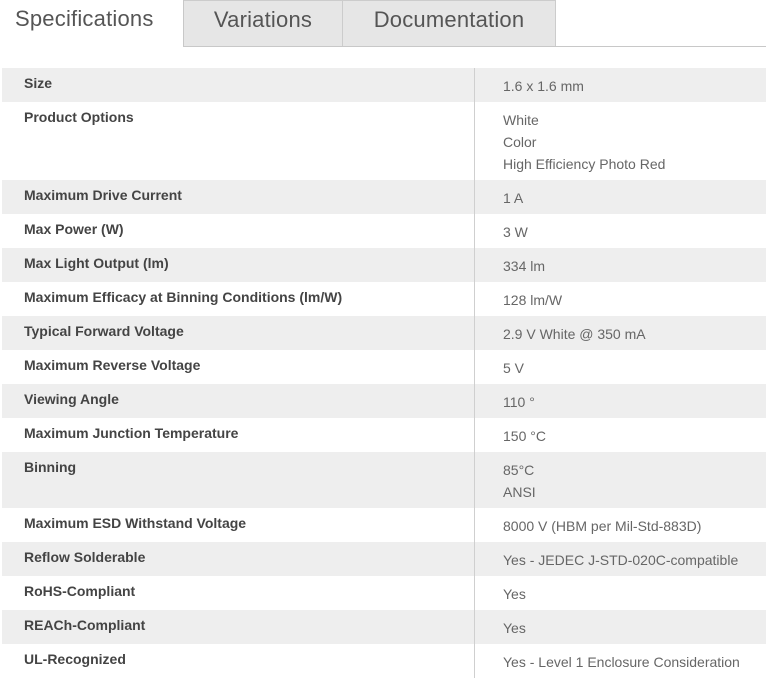 This screenshot has width=766, height=684. Describe the element at coordinates (620, 367) in the screenshot. I see `spec-value: 5 V` at that location.